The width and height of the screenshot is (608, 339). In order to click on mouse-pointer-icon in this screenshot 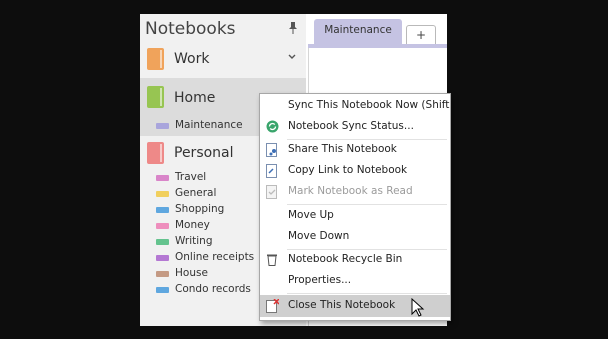, I will do `click(418, 307)`.